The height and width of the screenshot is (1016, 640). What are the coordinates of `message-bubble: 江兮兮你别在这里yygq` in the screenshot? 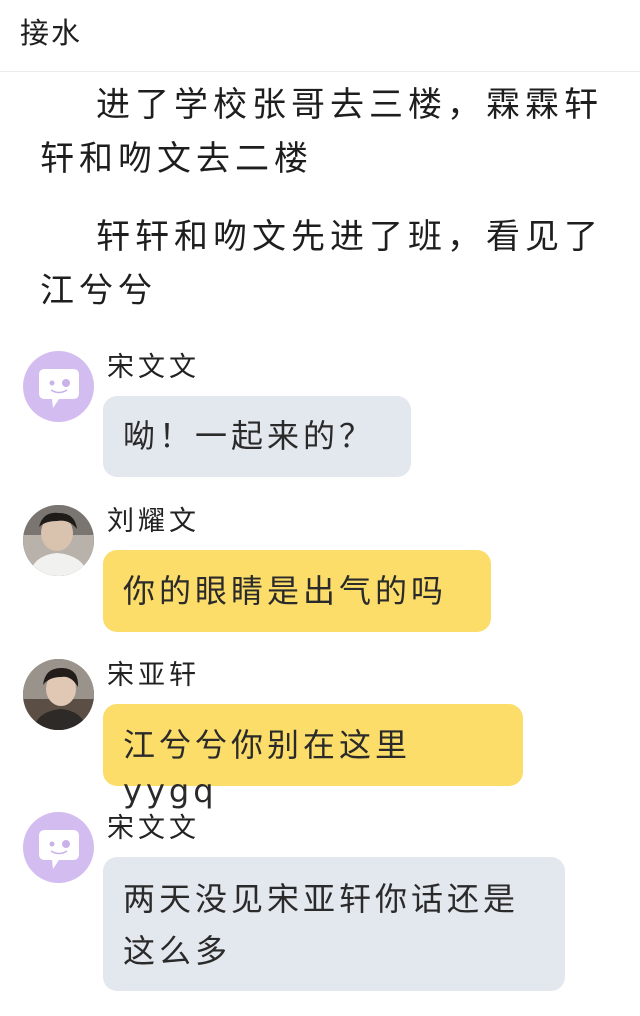 It's located at (313, 757).